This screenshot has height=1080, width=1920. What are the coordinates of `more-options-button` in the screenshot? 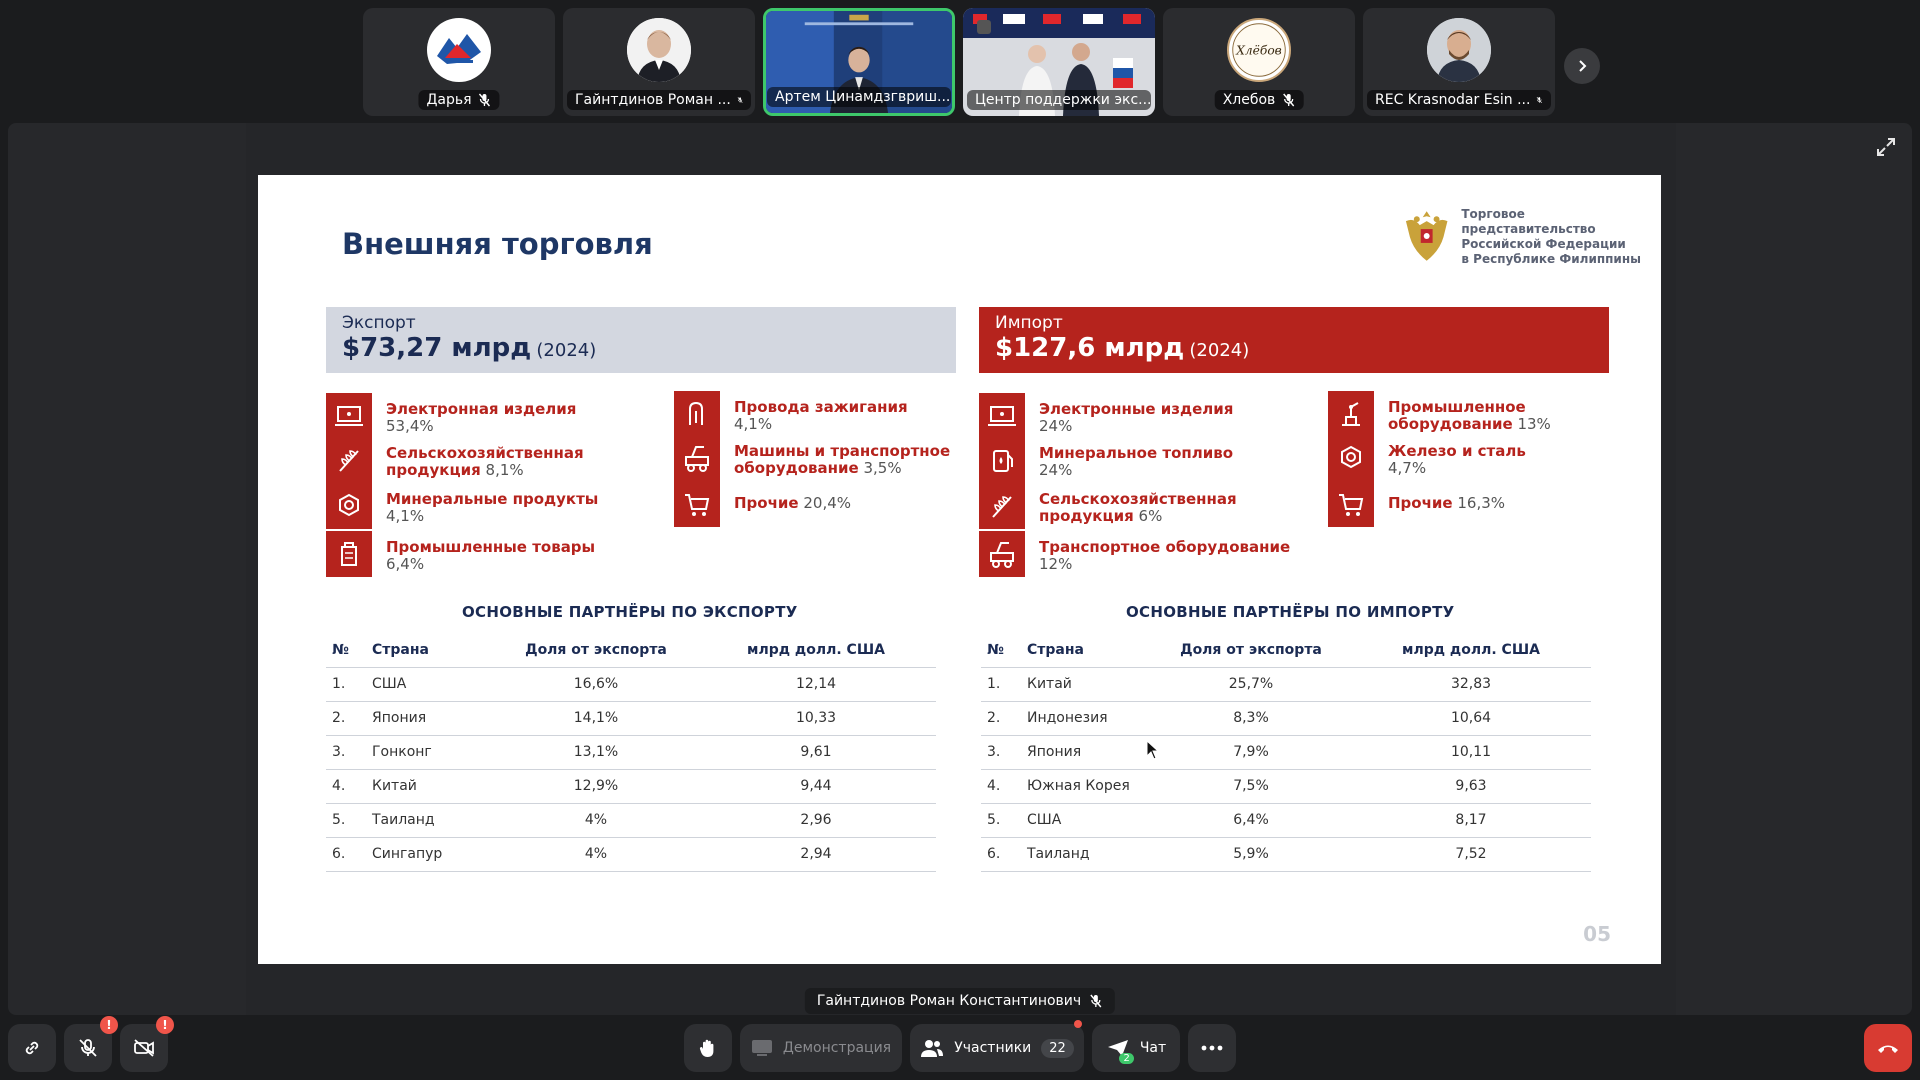 It's located at (1212, 1048).